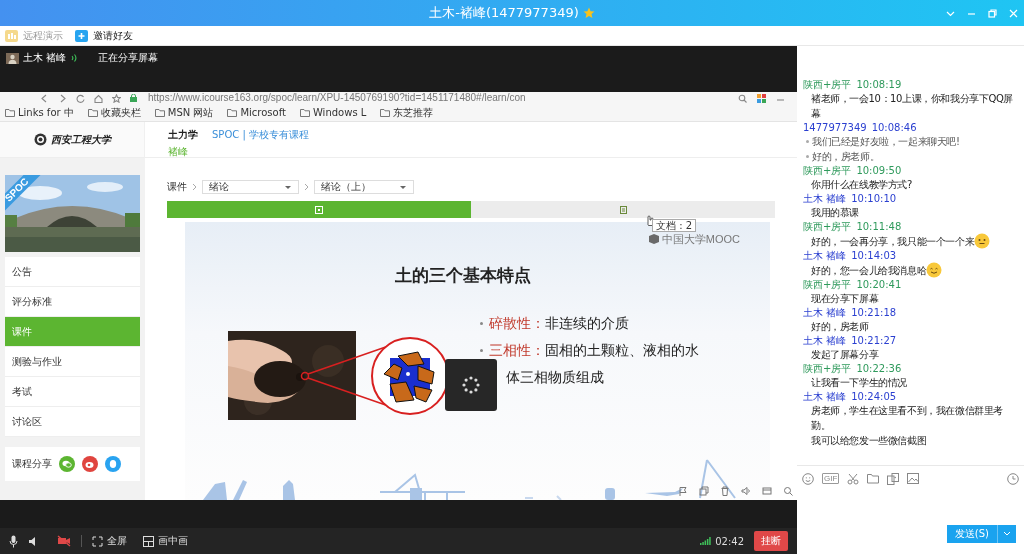 The width and height of the screenshot is (1024, 554). Describe the element at coordinates (64, 541) in the screenshot. I see `camera-icon` at that location.